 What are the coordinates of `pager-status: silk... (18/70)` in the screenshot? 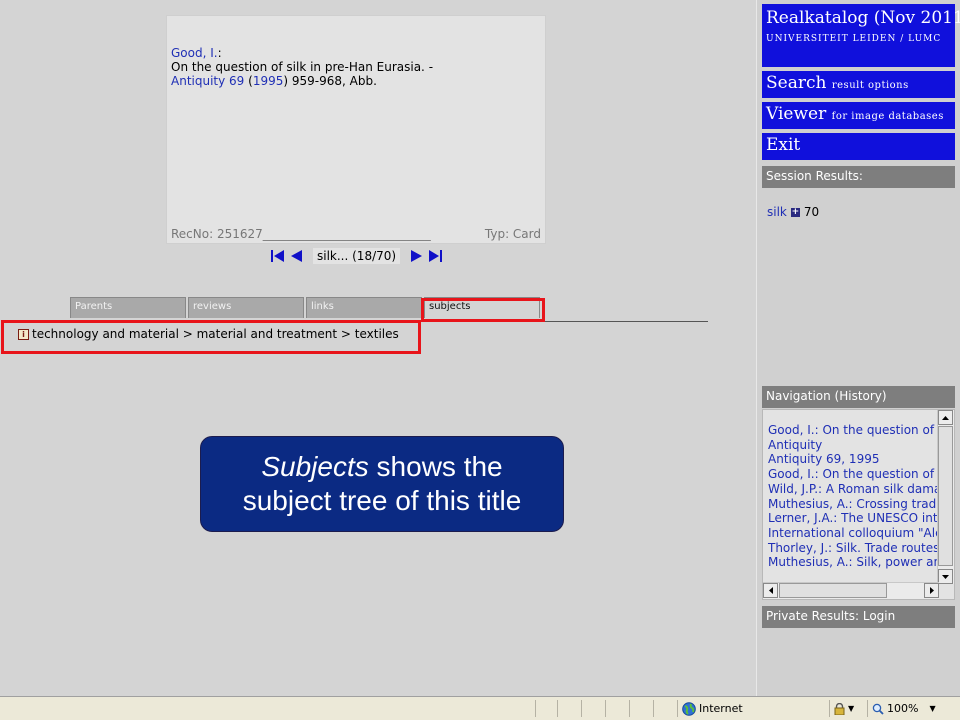 It's located at (357, 256).